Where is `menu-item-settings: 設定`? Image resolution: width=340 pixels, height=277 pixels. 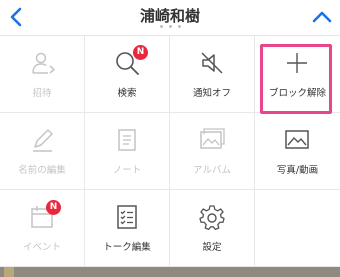
menu-item-settings: 設定 is located at coordinates (212, 228).